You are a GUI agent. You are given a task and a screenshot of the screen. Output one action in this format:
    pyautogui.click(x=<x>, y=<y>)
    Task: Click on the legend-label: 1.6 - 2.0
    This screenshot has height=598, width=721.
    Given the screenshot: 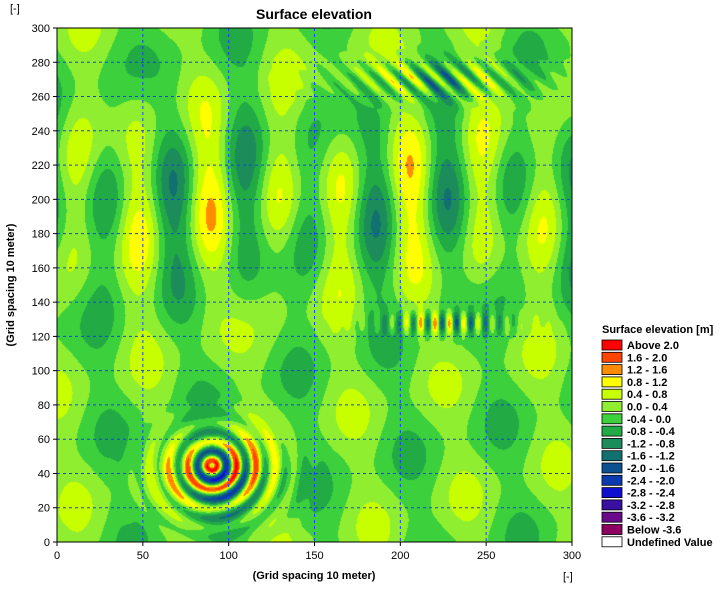 What is the action you would take?
    pyautogui.click(x=647, y=358)
    